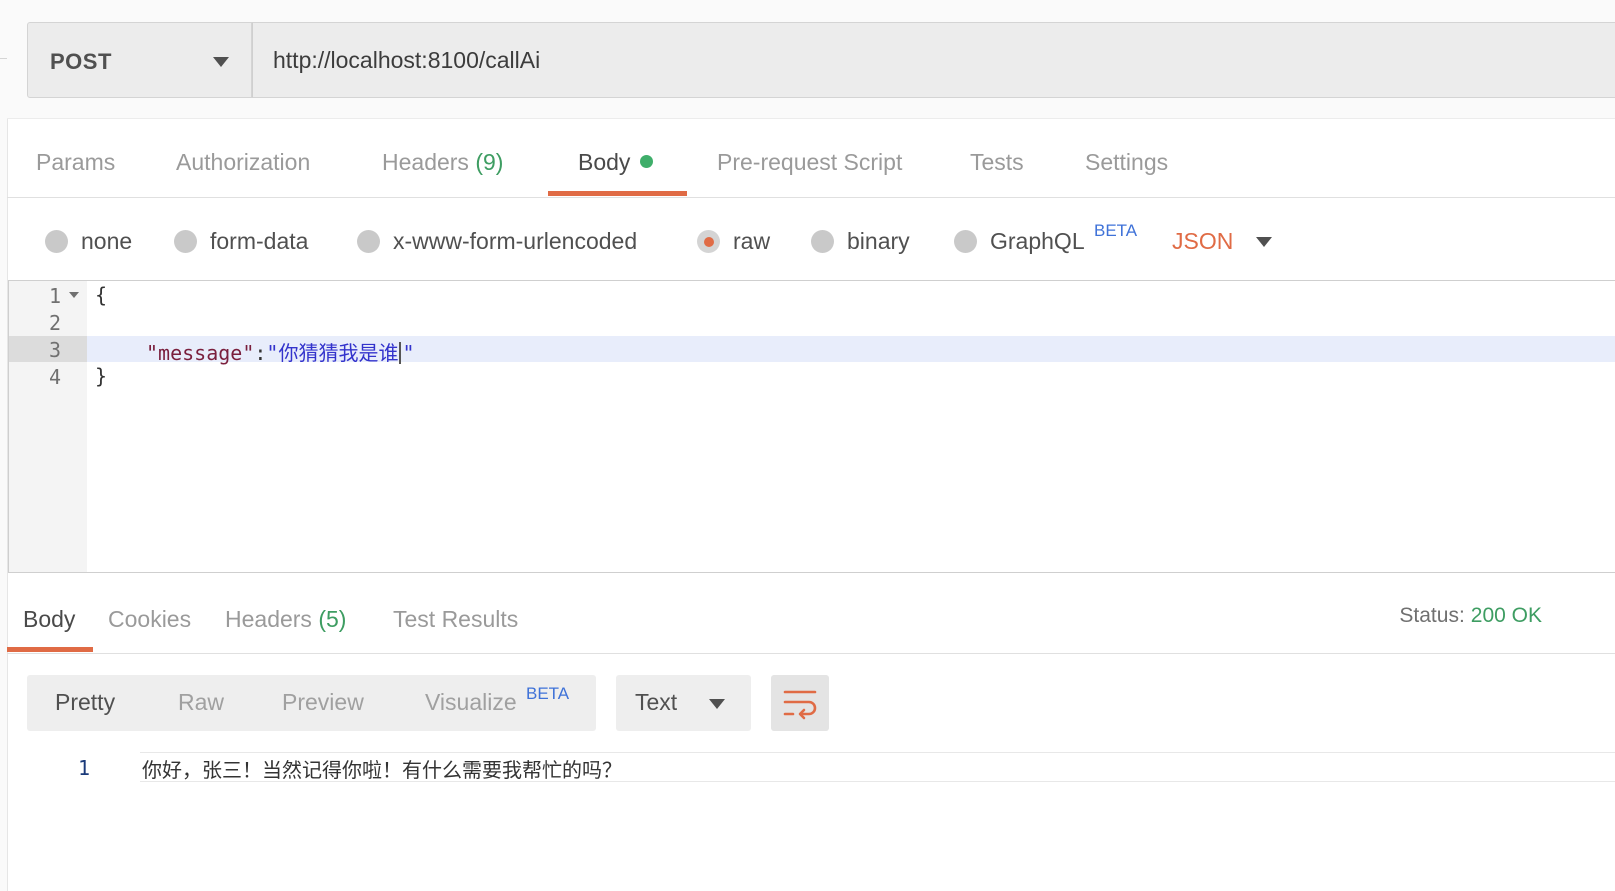  I want to click on radio-circle-selected, so click(708, 241).